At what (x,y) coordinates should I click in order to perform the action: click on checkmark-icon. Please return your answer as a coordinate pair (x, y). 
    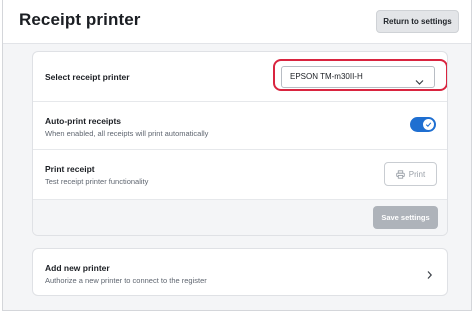
    Looking at the image, I should click on (428, 124).